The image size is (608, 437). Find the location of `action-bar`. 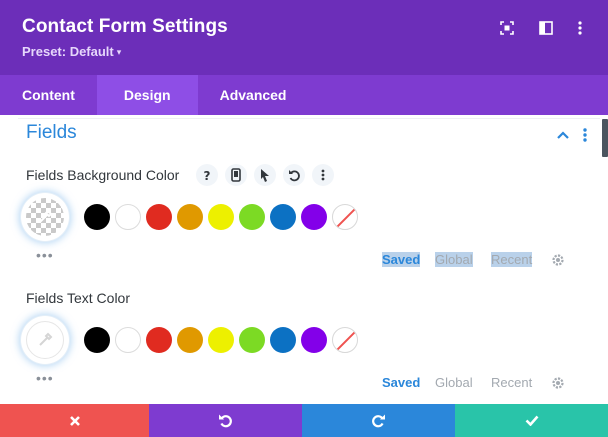

action-bar is located at coordinates (304, 420).